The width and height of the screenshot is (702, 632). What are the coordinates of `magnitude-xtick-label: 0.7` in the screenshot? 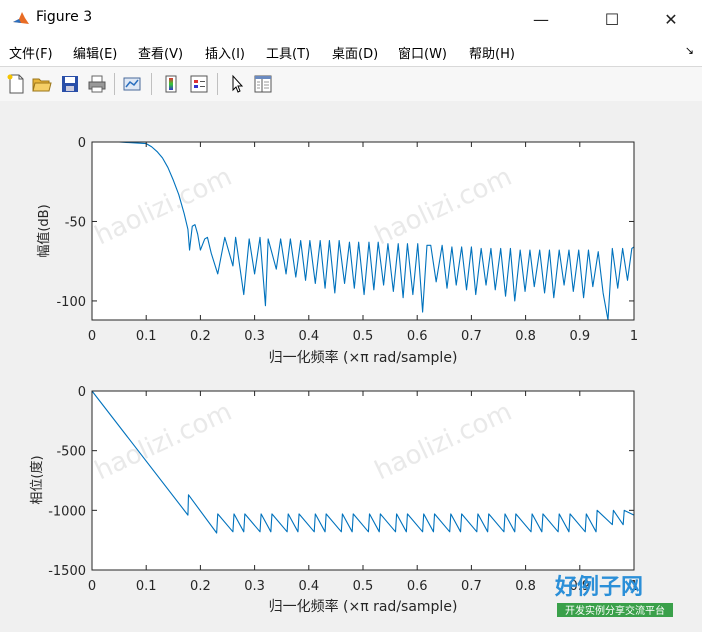 It's located at (471, 336).